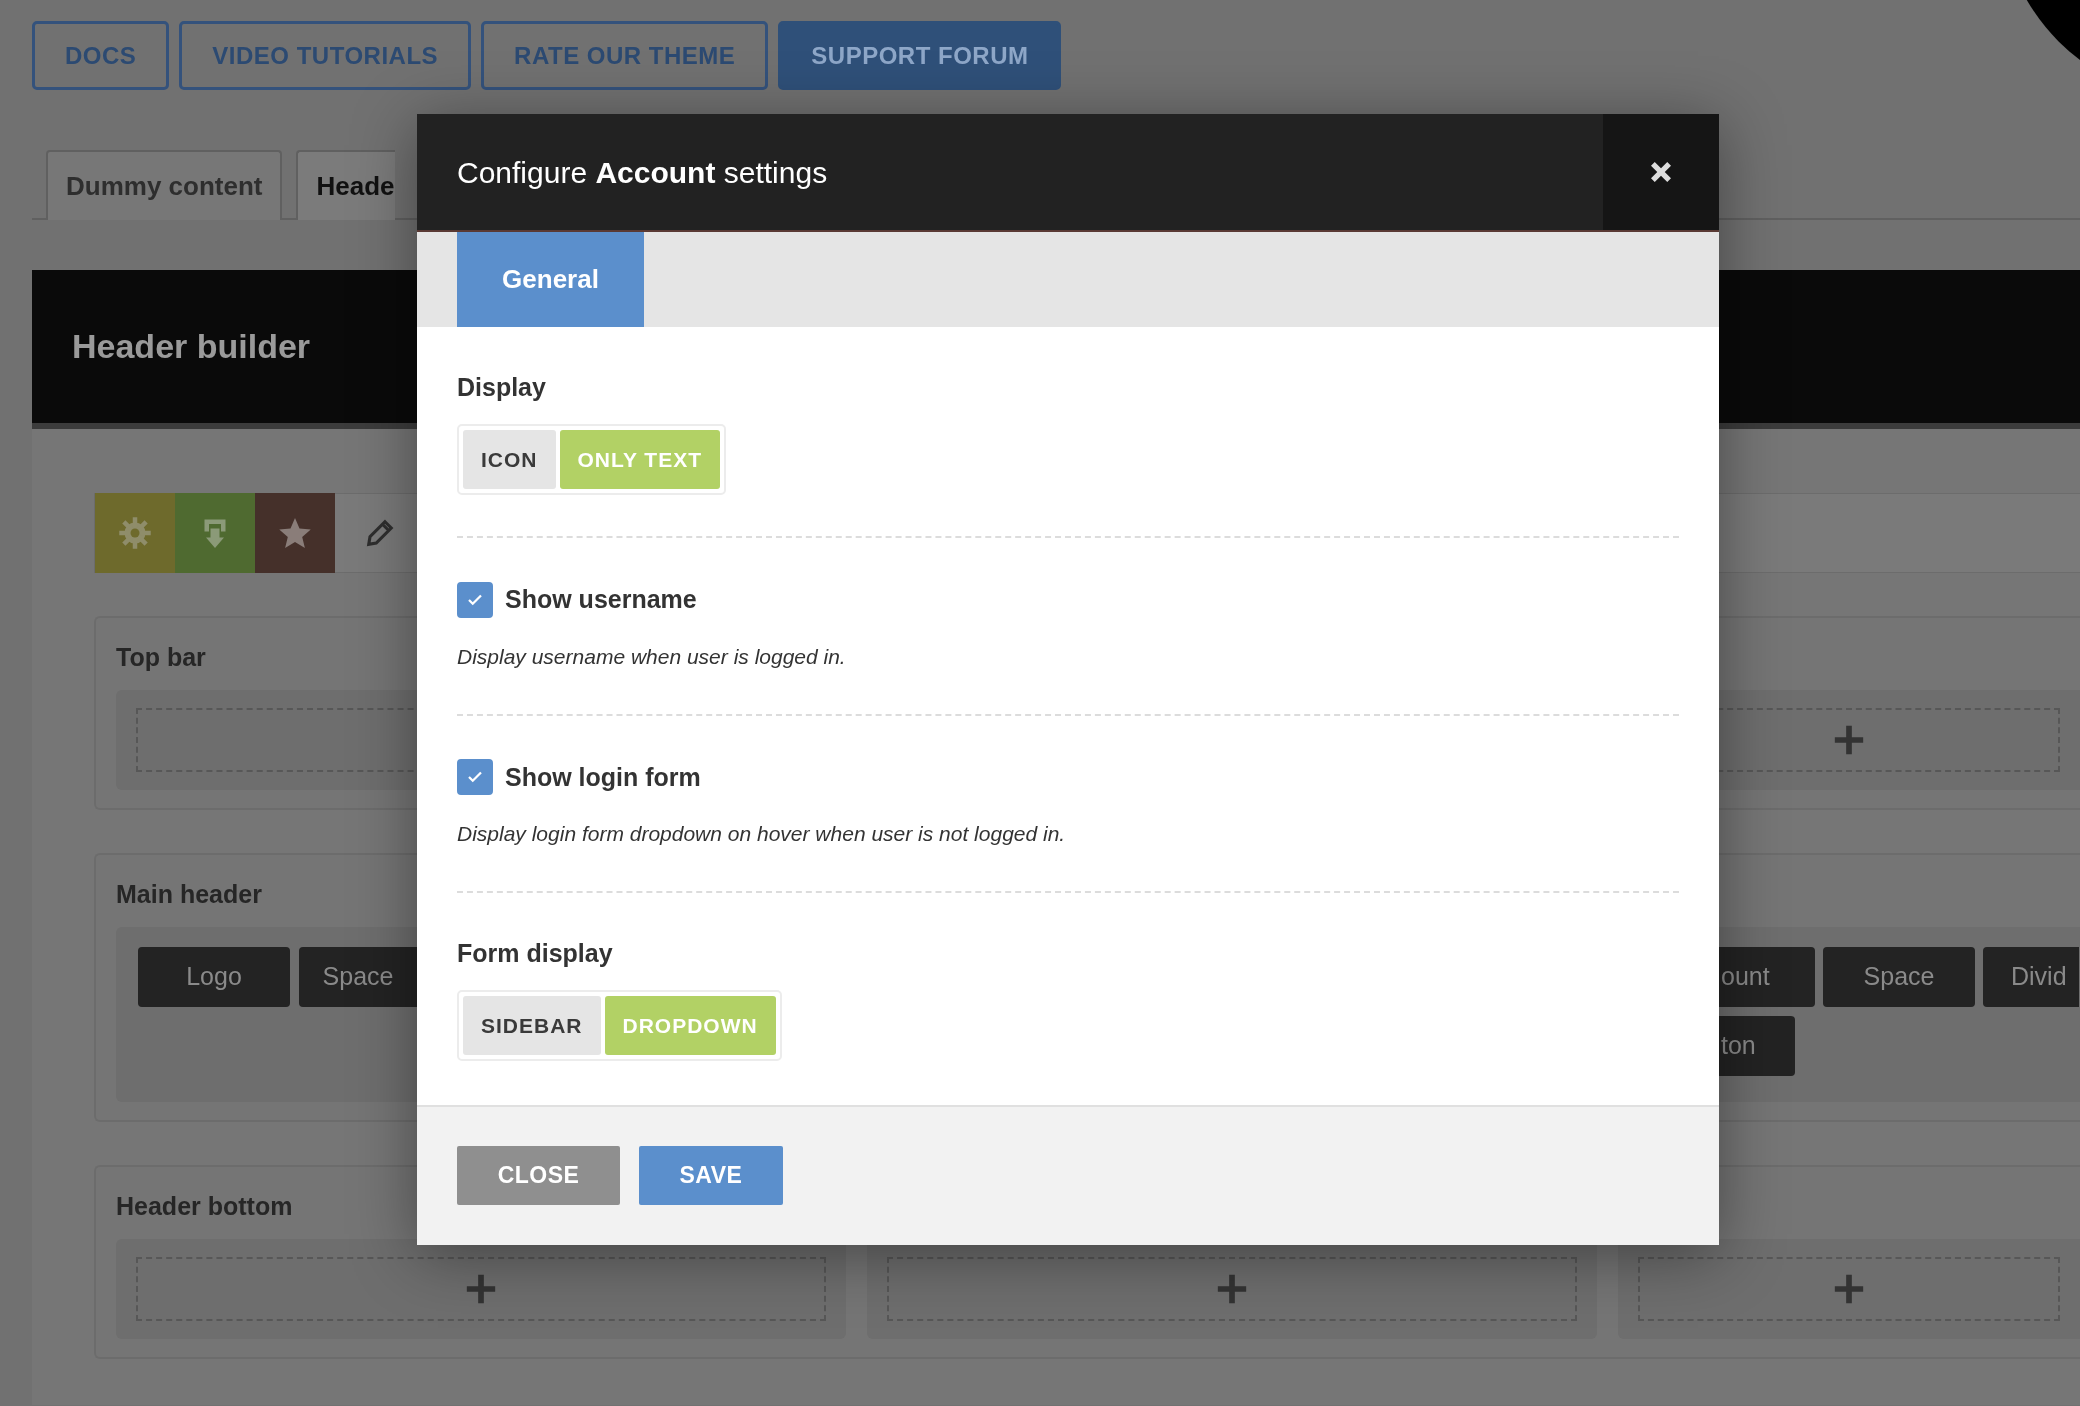 This screenshot has height=1406, width=2080. I want to click on pencil-icon, so click(380, 533).